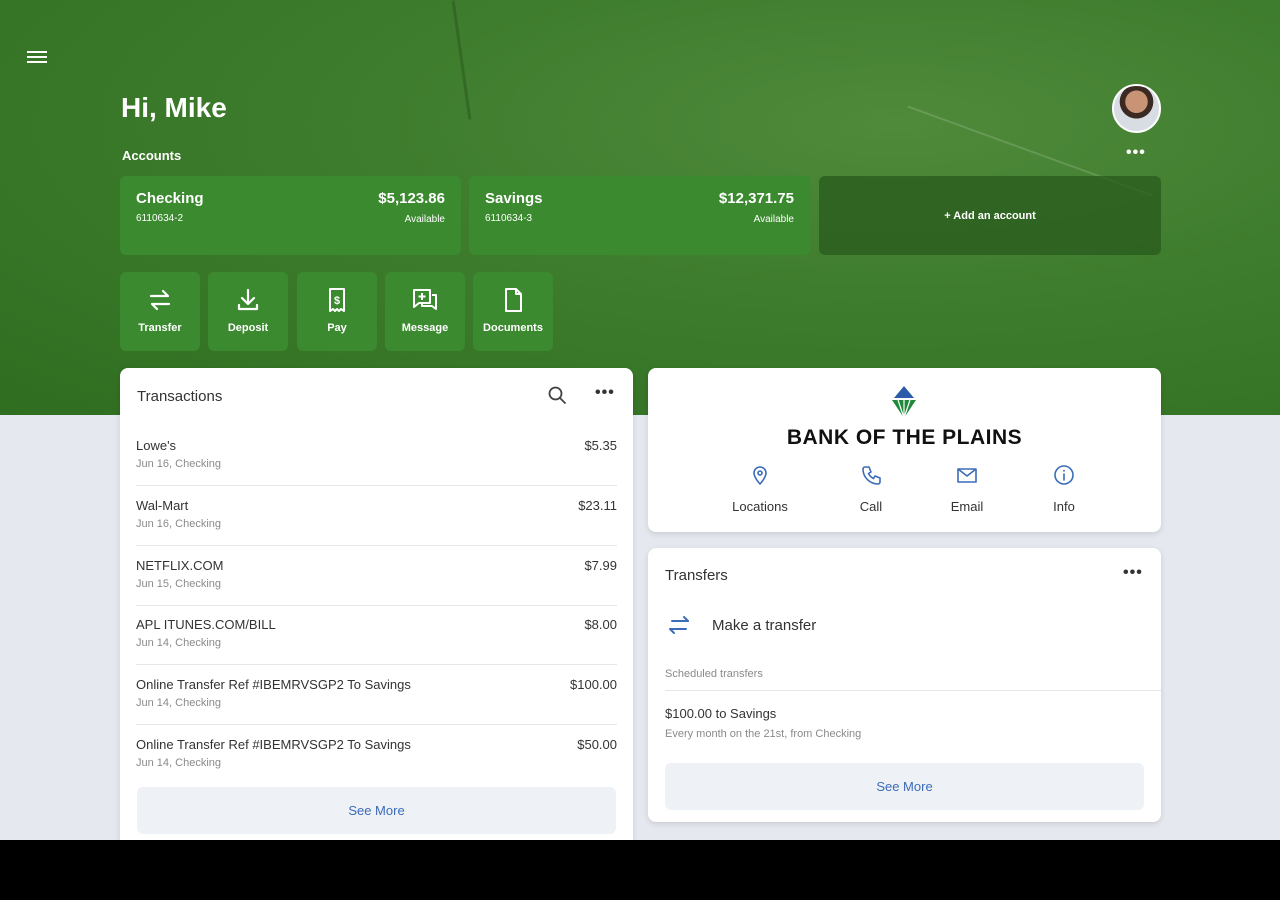 The height and width of the screenshot is (900, 1280). Describe the element at coordinates (1064, 489) in the screenshot. I see `info-button: Info` at that location.